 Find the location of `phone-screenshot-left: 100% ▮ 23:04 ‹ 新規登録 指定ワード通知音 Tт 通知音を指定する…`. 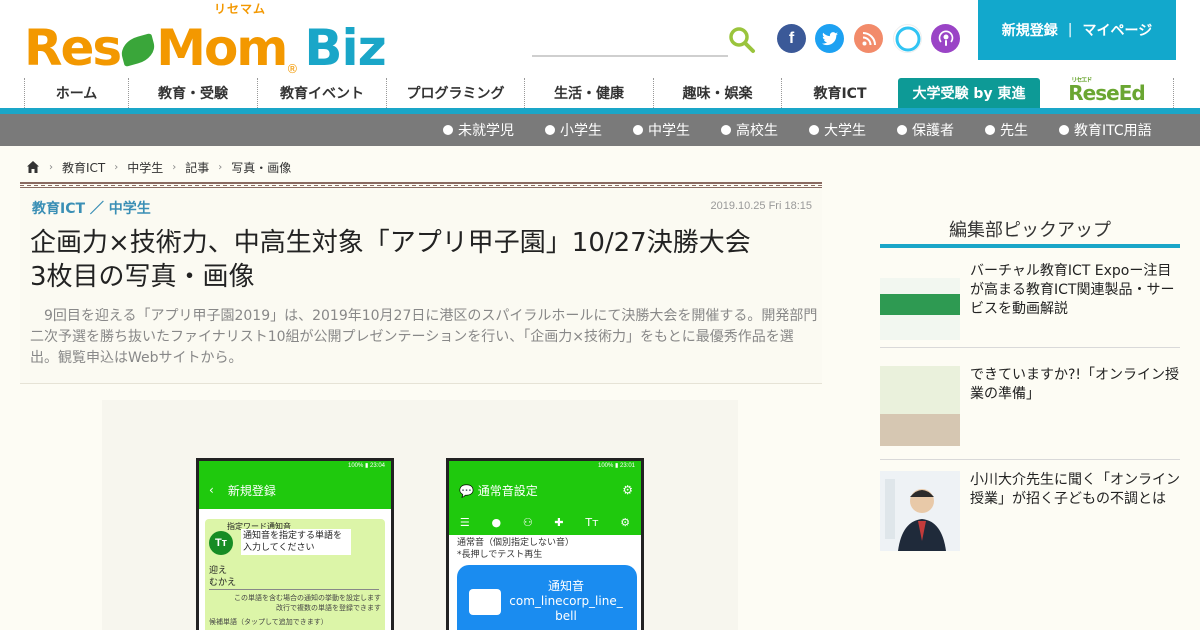

phone-screenshot-left: 100% ▮ 23:04 ‹ 新規登録 指定ワード通知音 Tт 通知音を指定する… is located at coordinates (295, 544).